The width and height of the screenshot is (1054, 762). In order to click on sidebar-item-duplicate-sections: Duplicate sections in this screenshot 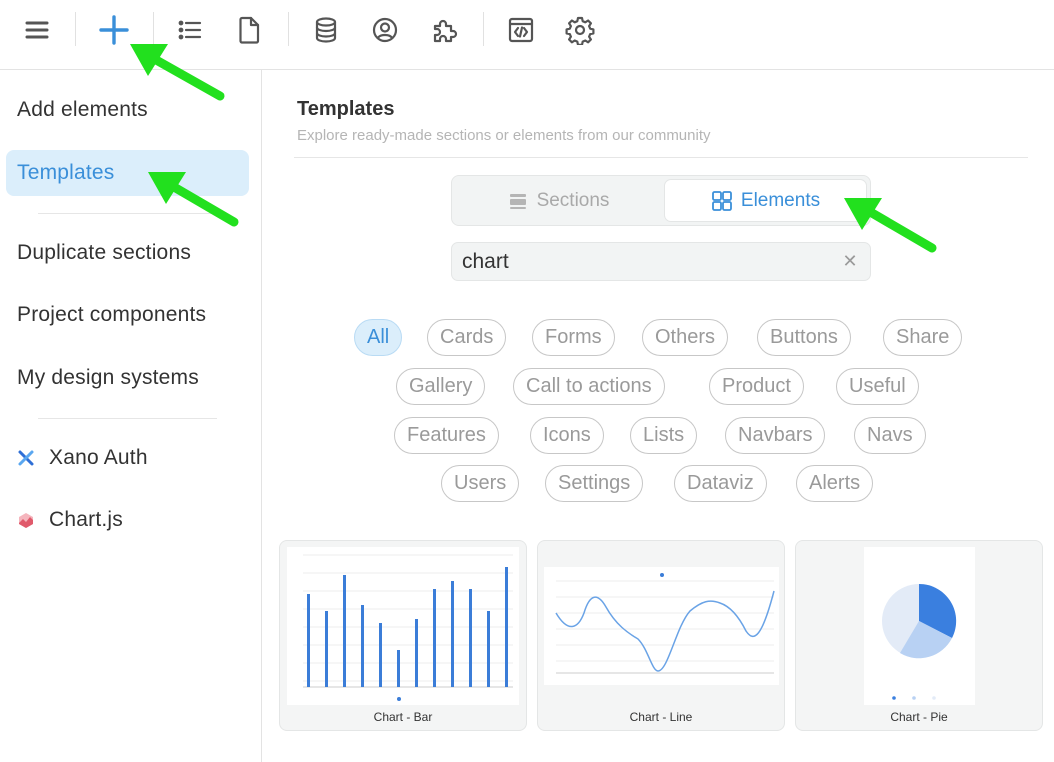, I will do `click(127, 253)`.